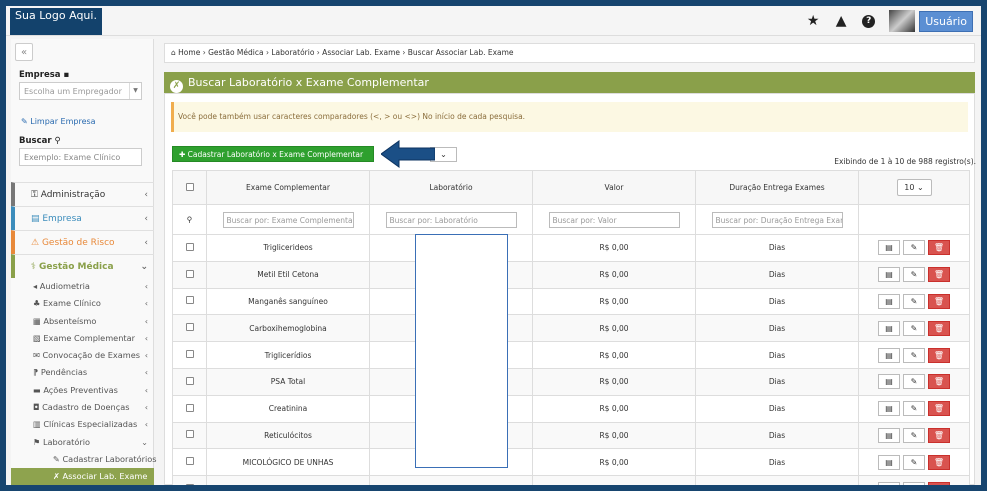 This screenshot has height=491, width=987. Describe the element at coordinates (902, 21) in the screenshot. I see `avatar` at that location.